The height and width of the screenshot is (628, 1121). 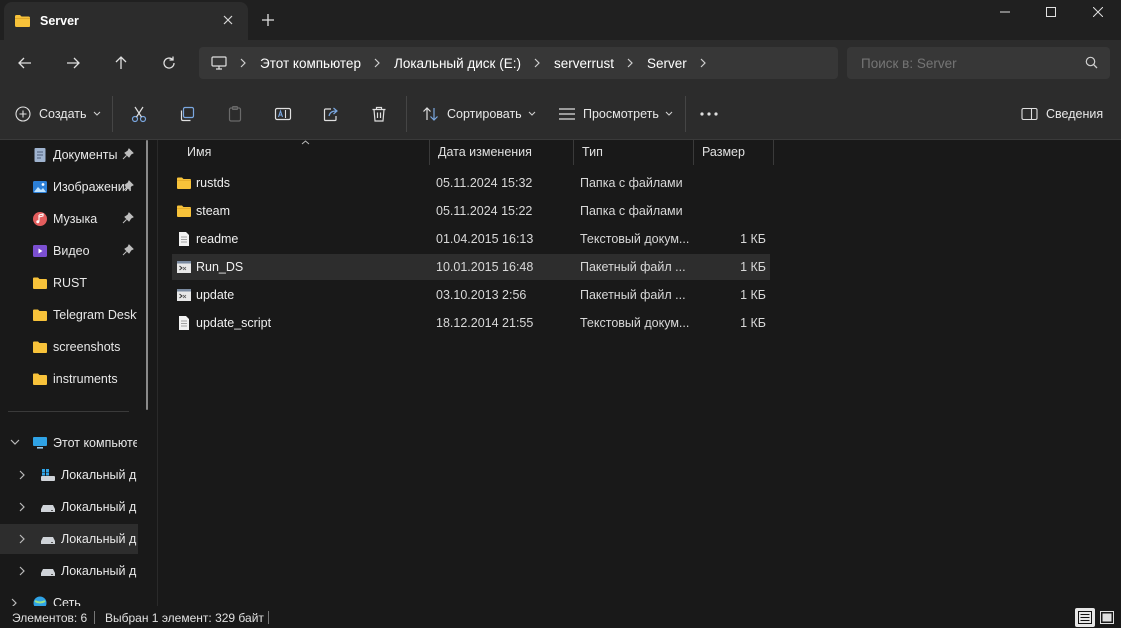 What do you see at coordinates (560, 20) in the screenshot?
I see `title-bar: Server` at bounding box center [560, 20].